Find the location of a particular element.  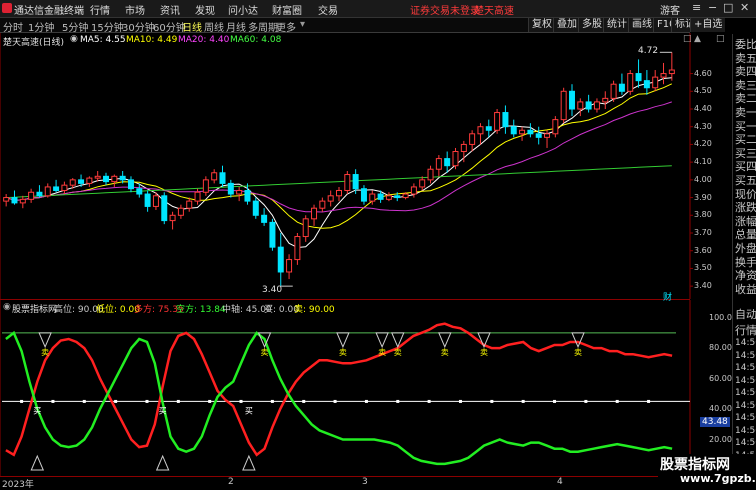

minimize-icon: − is located at coordinates (712, 7).